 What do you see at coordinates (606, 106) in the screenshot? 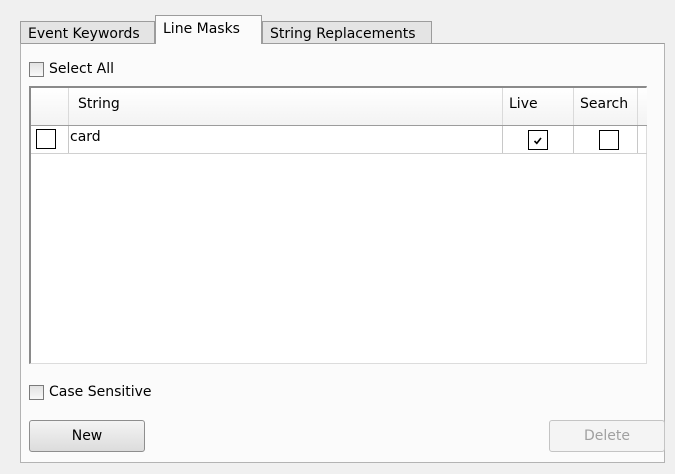
I see `column-header-search: Search` at bounding box center [606, 106].